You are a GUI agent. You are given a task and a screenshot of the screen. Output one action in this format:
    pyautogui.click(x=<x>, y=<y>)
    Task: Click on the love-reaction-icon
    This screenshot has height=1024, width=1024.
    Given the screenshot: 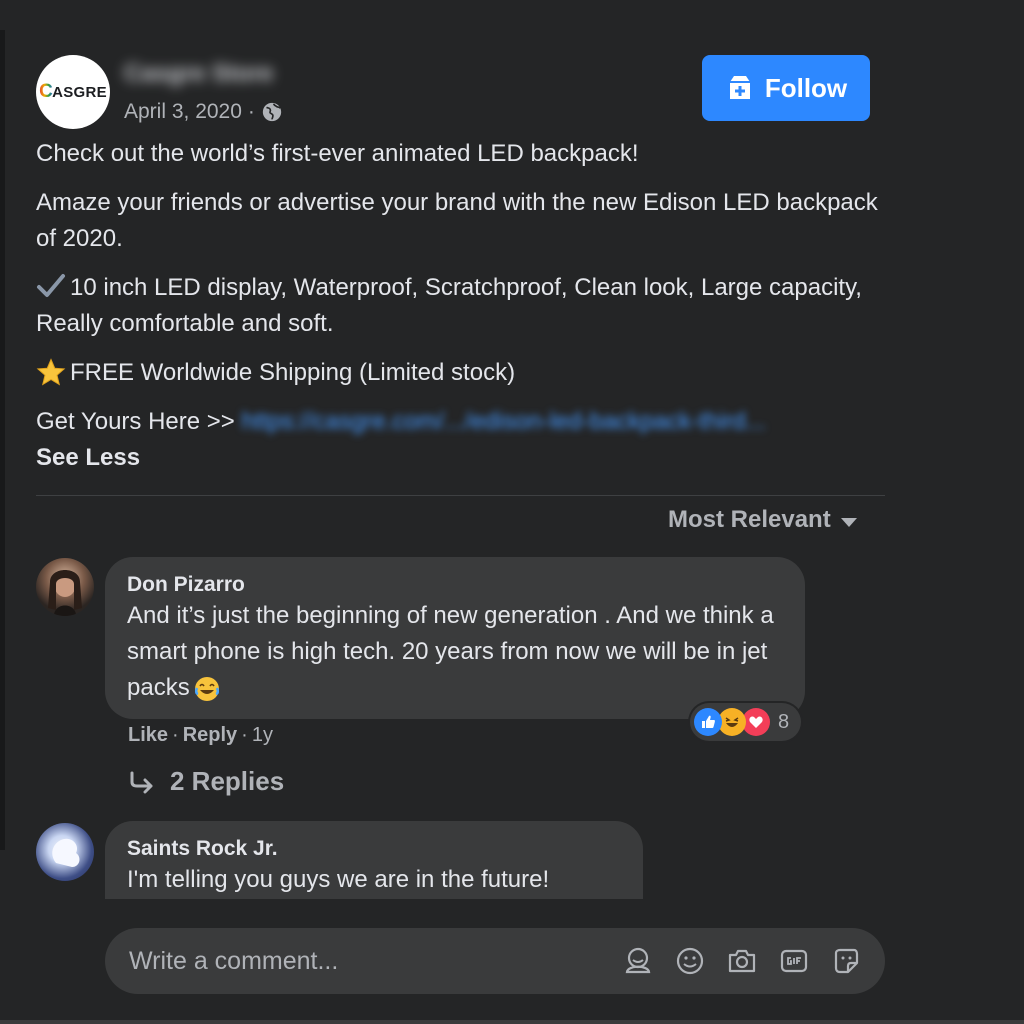 What is the action you would take?
    pyautogui.click(x=756, y=722)
    